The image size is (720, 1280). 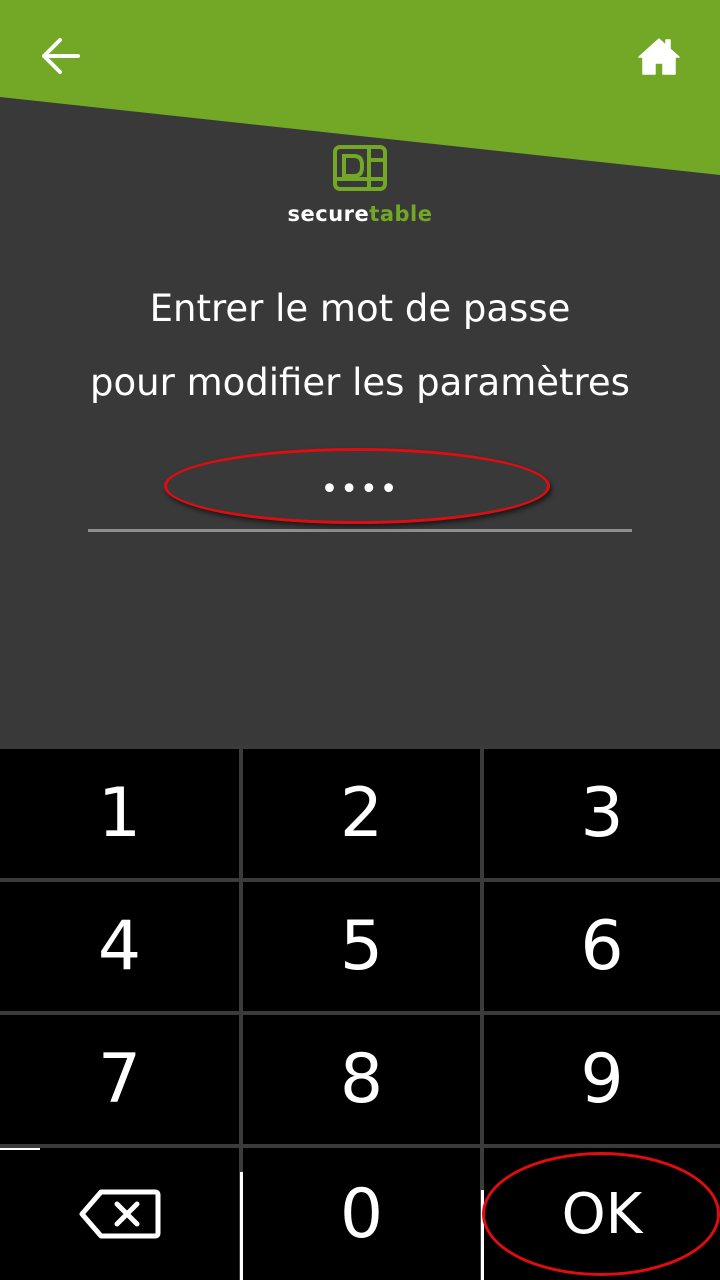 What do you see at coordinates (602, 946) in the screenshot?
I see `key-6: 6` at bounding box center [602, 946].